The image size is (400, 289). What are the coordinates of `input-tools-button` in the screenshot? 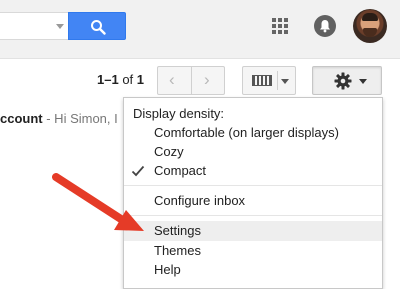 It's located at (269, 80).